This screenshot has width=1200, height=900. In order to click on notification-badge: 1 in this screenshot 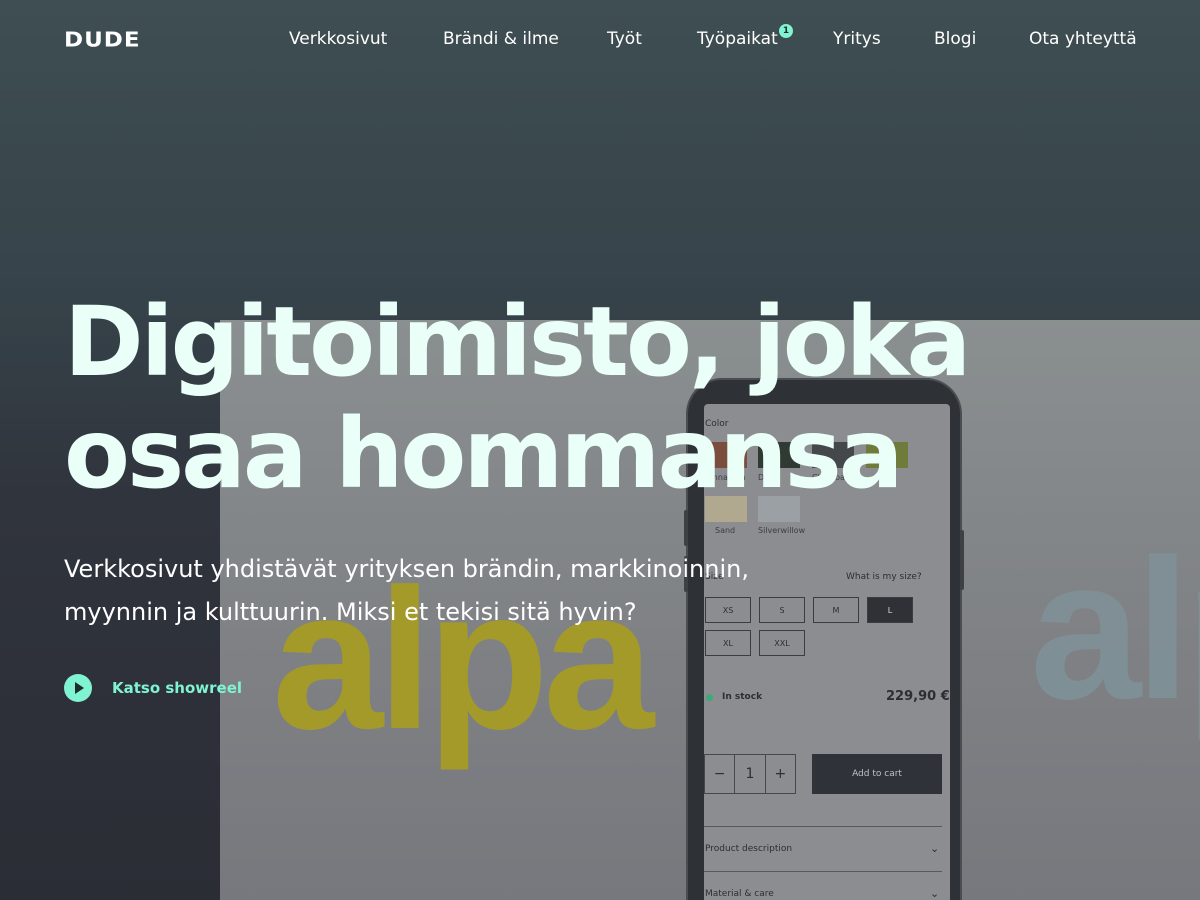, I will do `click(786, 31)`.